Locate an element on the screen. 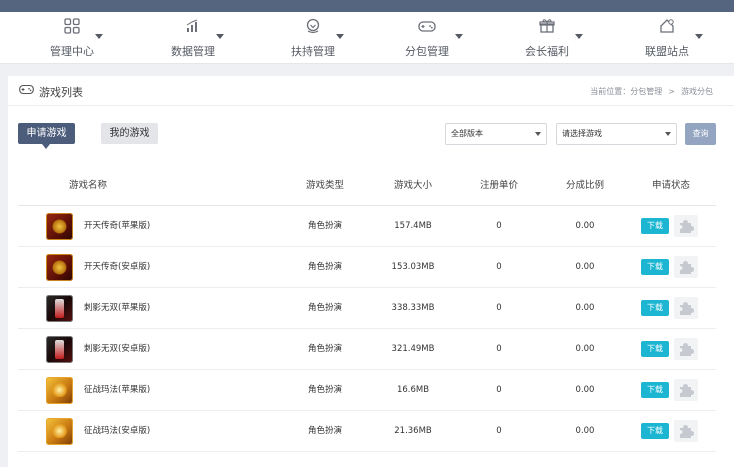  nav-item-president-benefits: 会长福利 is located at coordinates (547, 38).